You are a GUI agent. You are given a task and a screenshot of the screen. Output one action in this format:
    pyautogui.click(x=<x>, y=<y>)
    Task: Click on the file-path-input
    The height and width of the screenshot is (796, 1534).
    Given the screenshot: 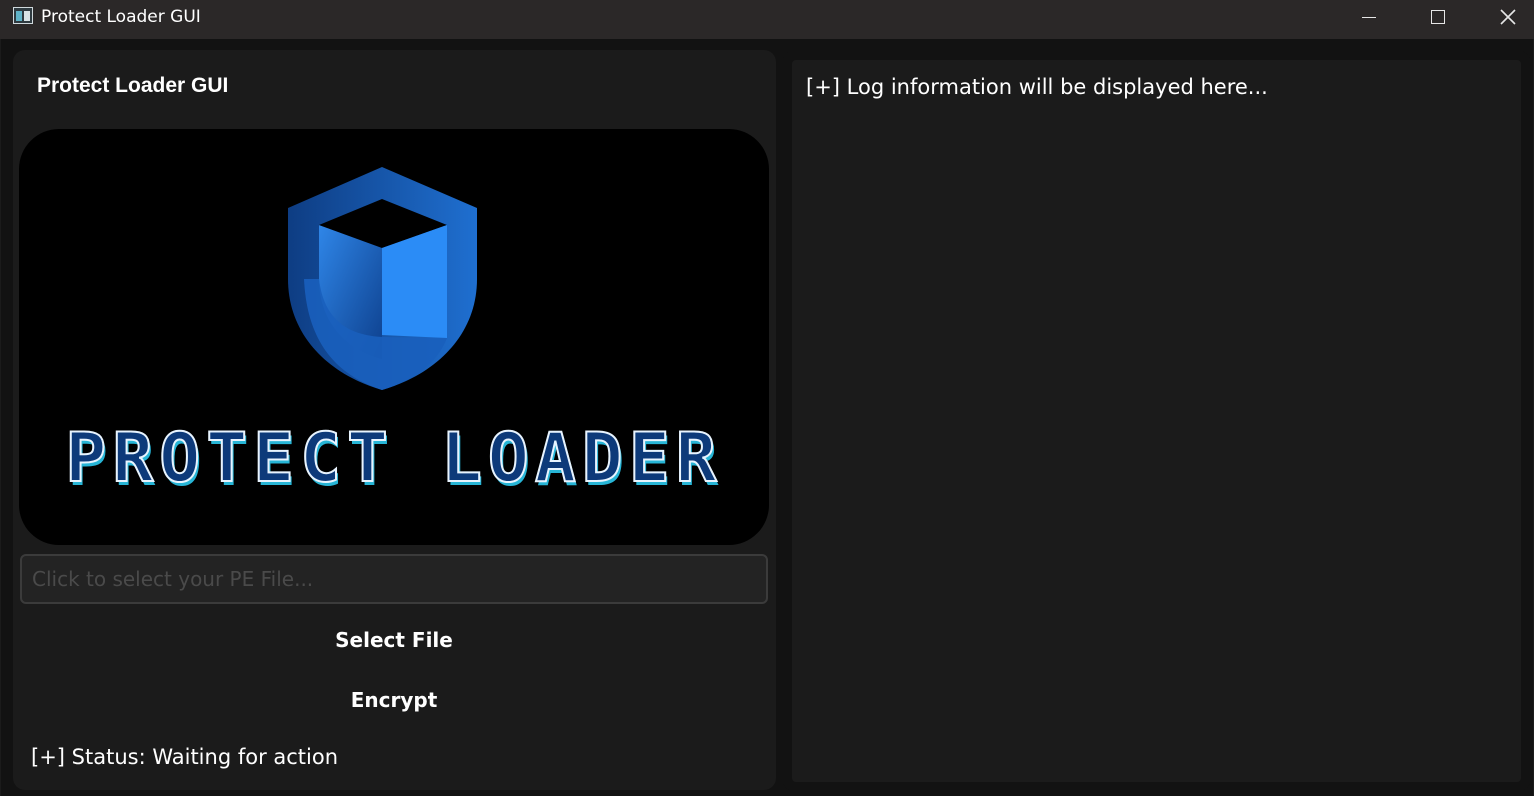 What is the action you would take?
    pyautogui.click(x=394, y=579)
    